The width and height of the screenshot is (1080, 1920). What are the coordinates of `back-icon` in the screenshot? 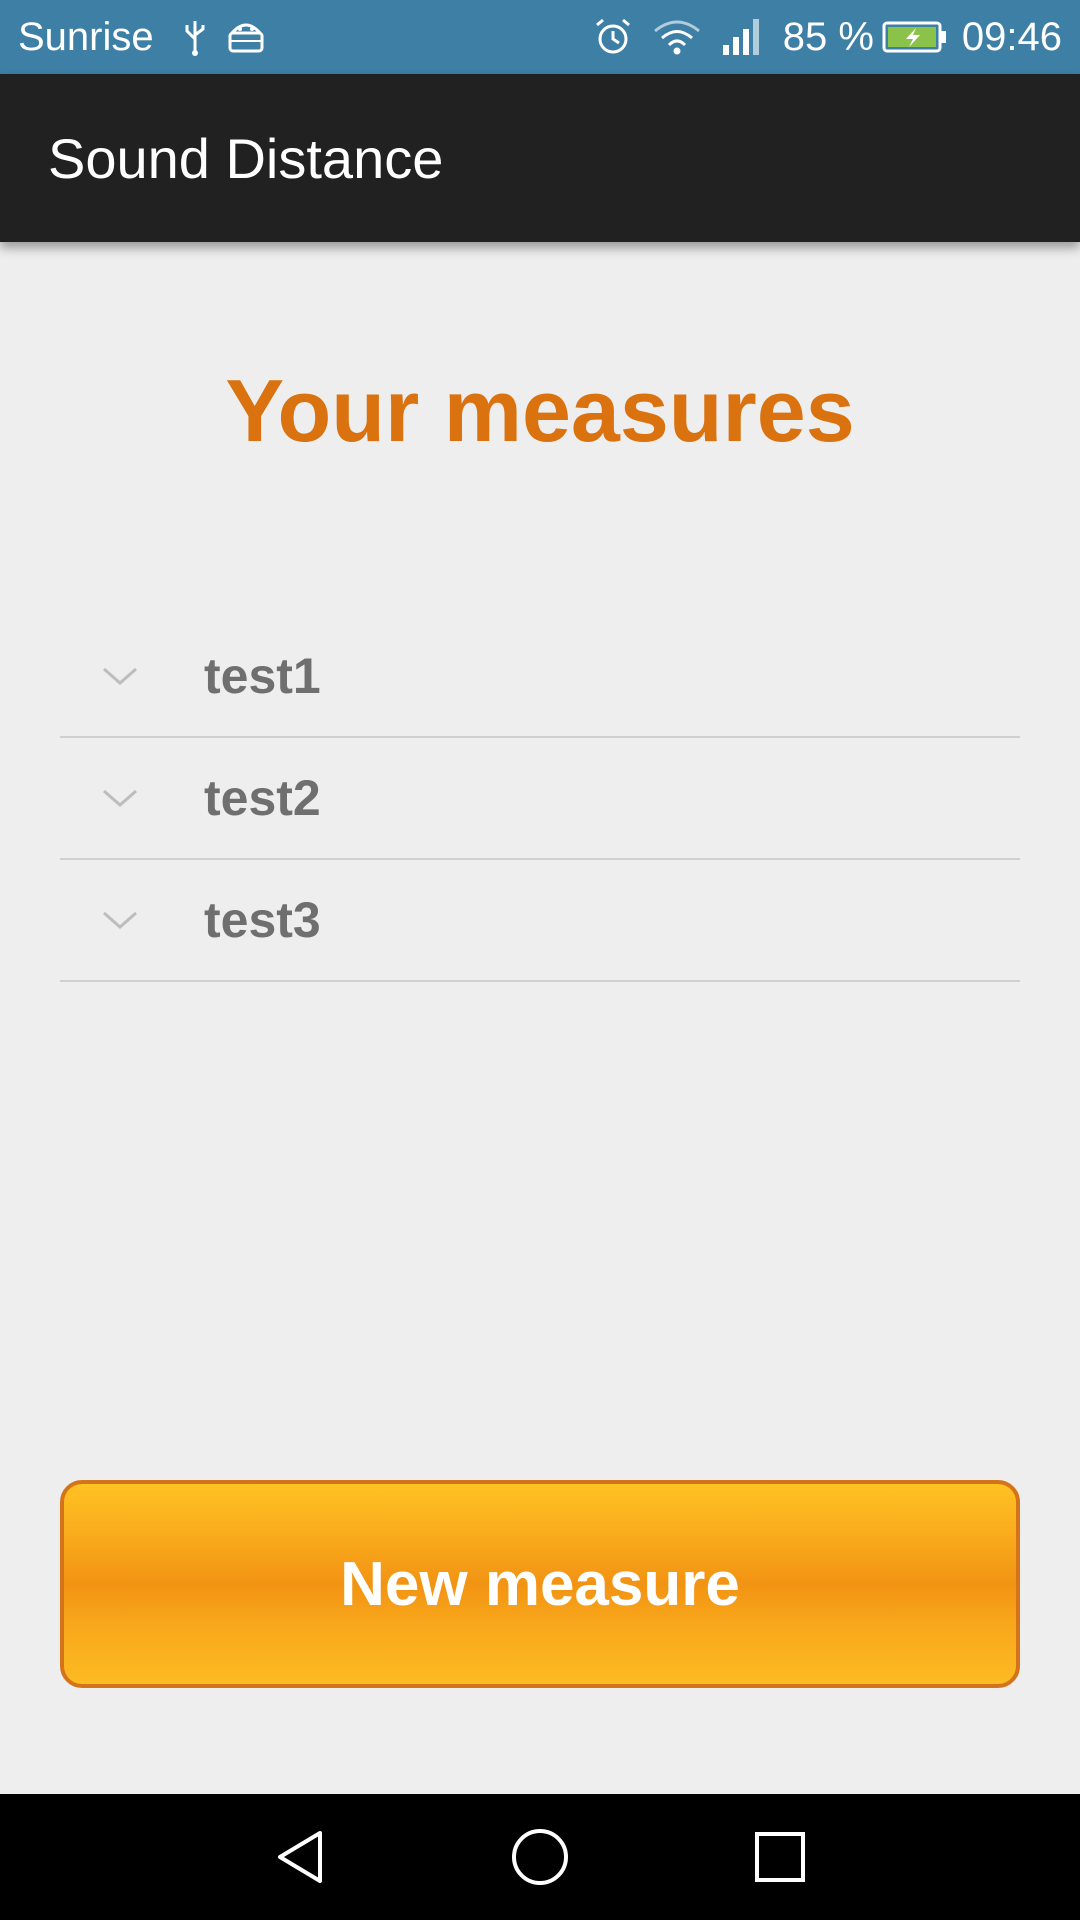 It's located at (300, 1857).